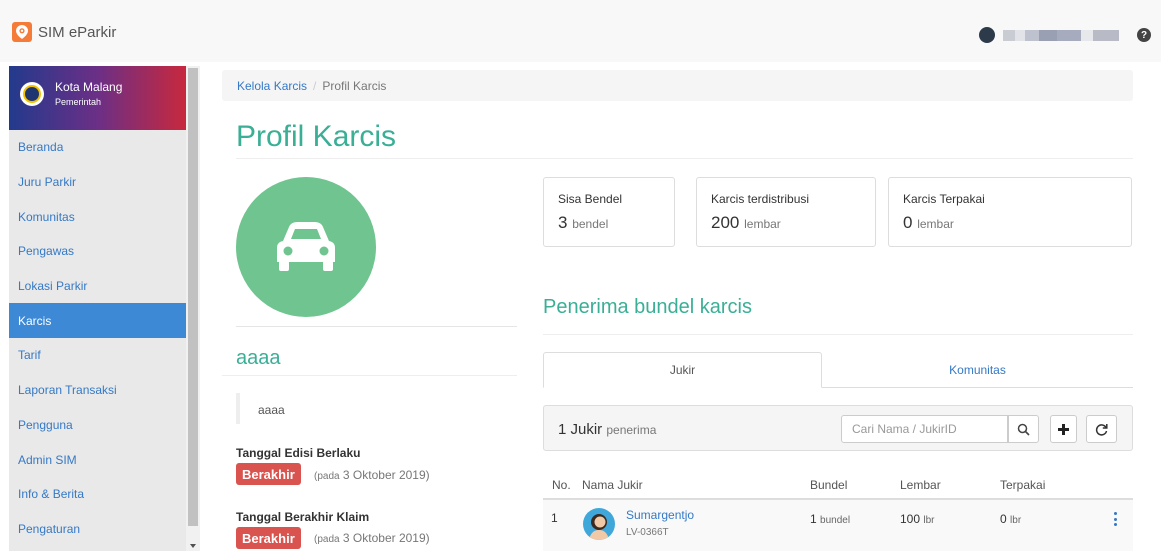  What do you see at coordinates (920, 485) in the screenshot?
I see `column-header-lembar: Lembar` at bounding box center [920, 485].